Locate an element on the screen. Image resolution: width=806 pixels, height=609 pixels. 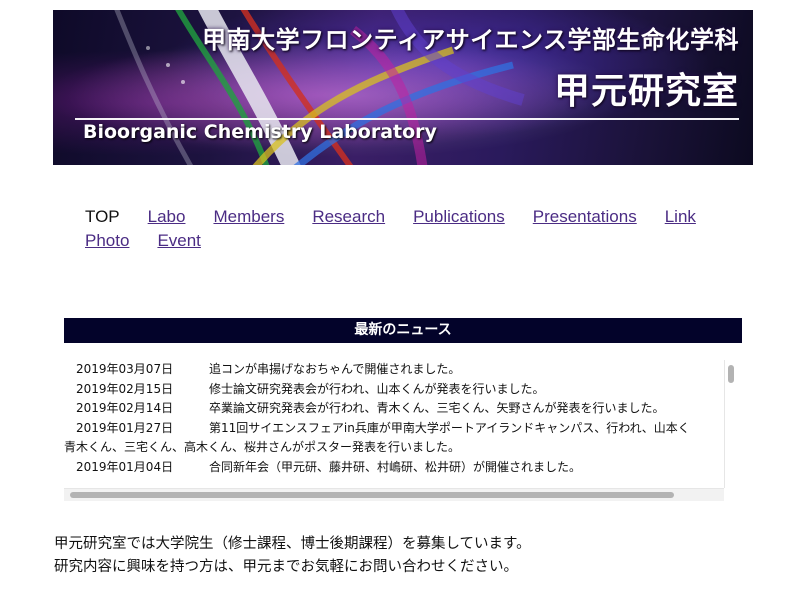
news-text: 合同新年会（甲元研、藤井研、村嶋研、松井研）が開催されました。 is located at coordinates (395, 466).